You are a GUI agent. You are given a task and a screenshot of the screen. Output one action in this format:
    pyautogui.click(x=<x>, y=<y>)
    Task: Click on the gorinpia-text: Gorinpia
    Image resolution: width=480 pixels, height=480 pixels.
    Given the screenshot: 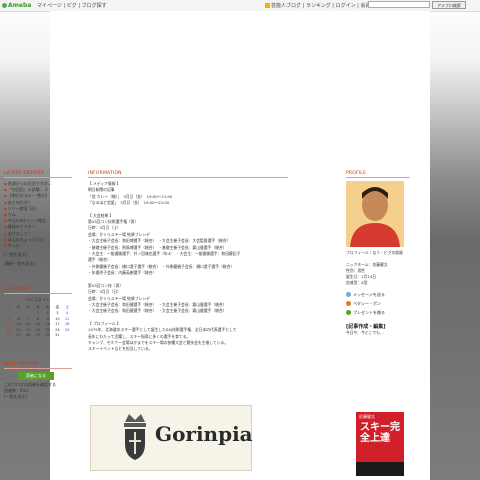 What is the action you would take?
    pyautogui.click(x=204, y=434)
    